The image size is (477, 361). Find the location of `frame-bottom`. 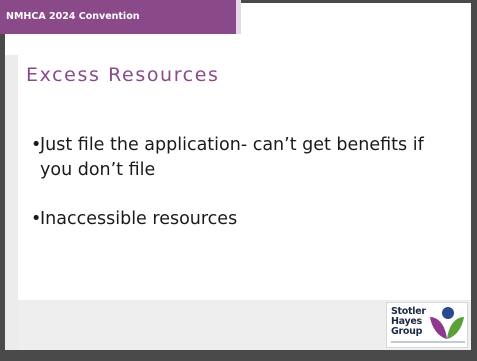

frame-bottom is located at coordinates (238, 355).